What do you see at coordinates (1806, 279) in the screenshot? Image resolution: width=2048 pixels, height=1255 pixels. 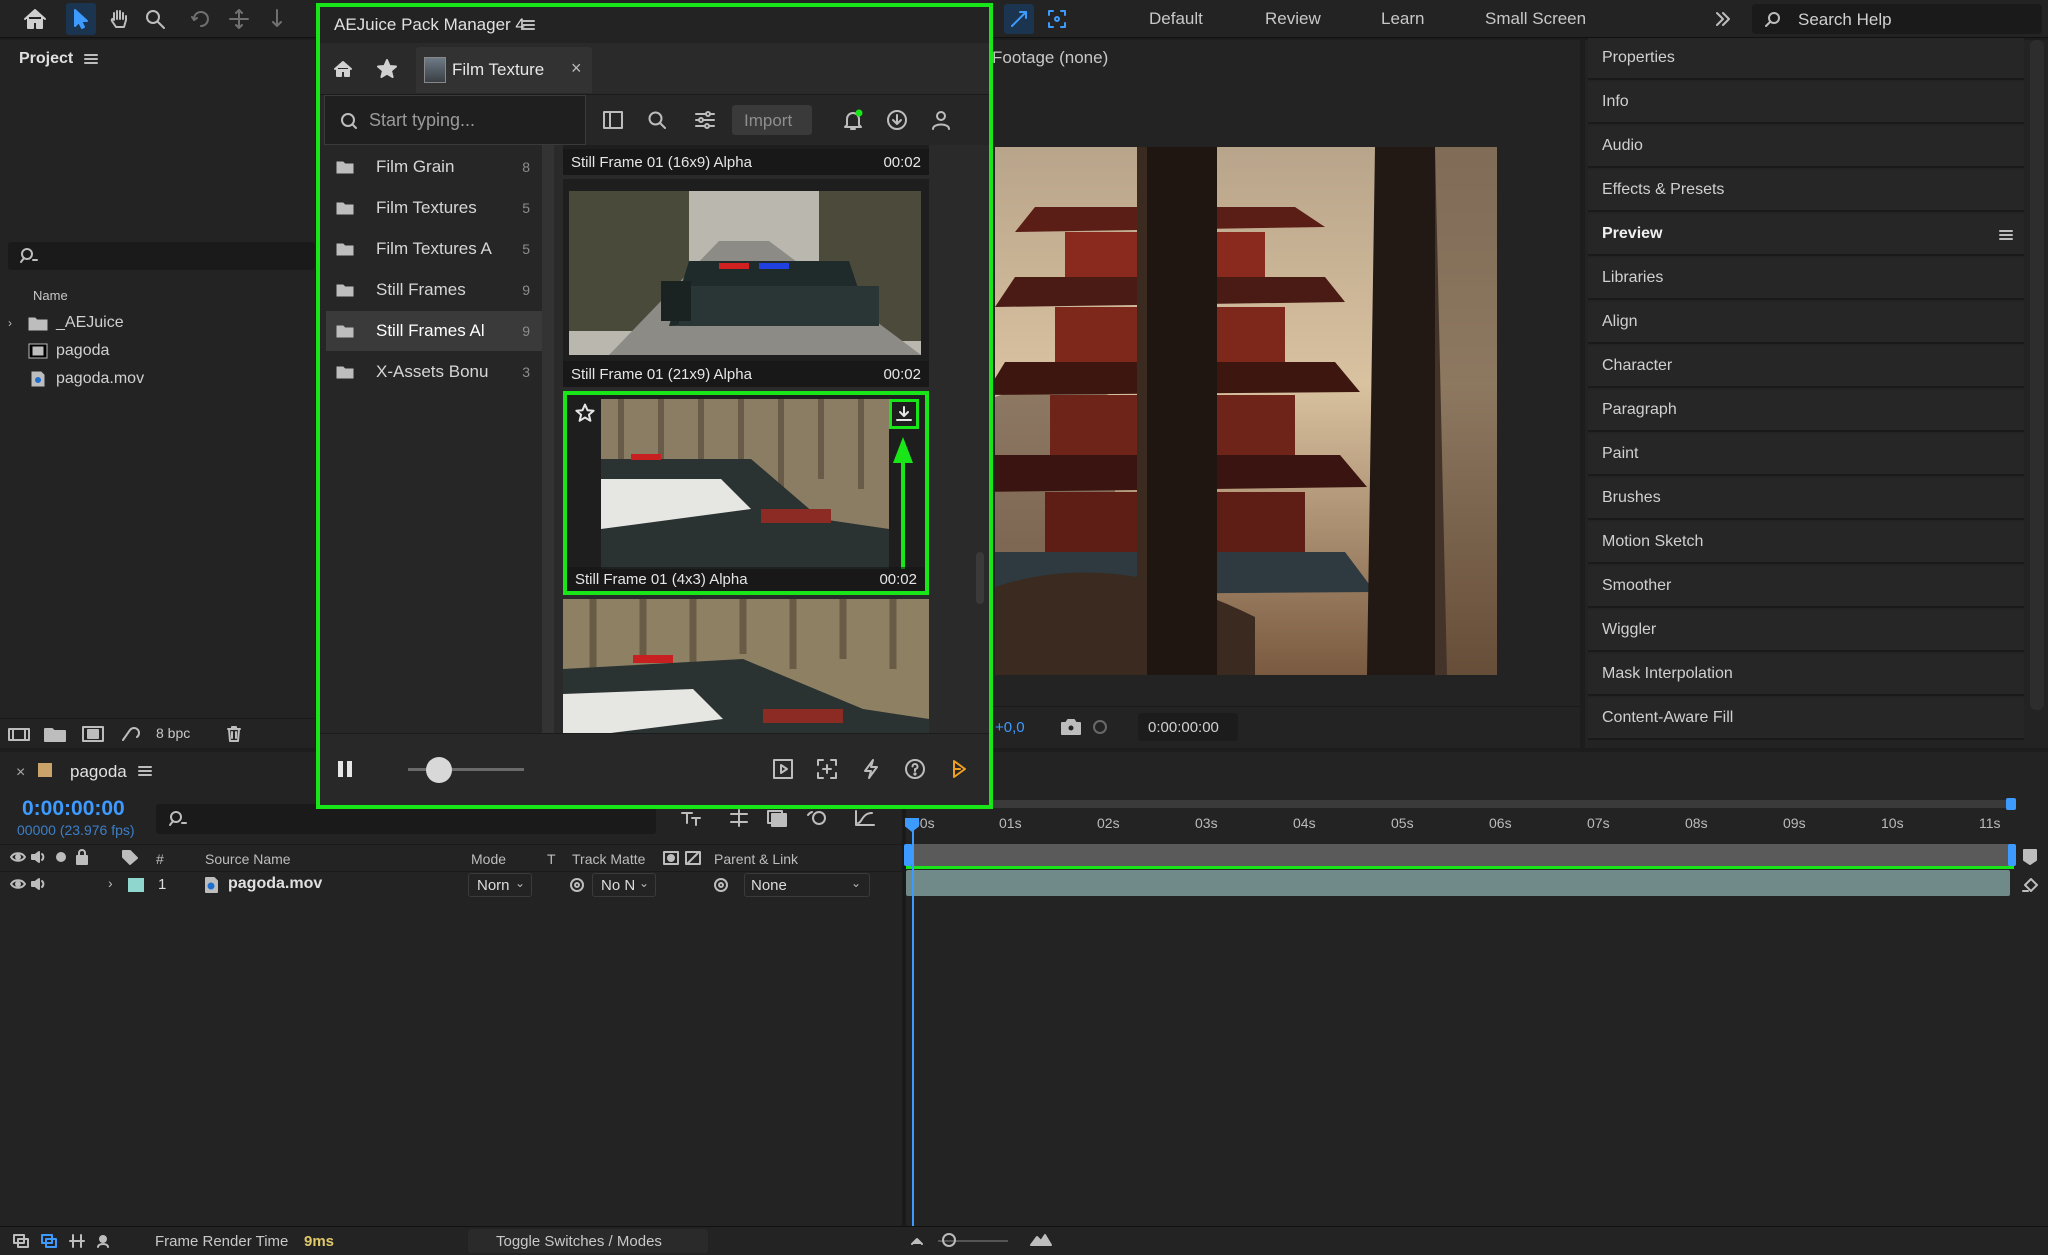 I see `panel-libraries: Libraries` at bounding box center [1806, 279].